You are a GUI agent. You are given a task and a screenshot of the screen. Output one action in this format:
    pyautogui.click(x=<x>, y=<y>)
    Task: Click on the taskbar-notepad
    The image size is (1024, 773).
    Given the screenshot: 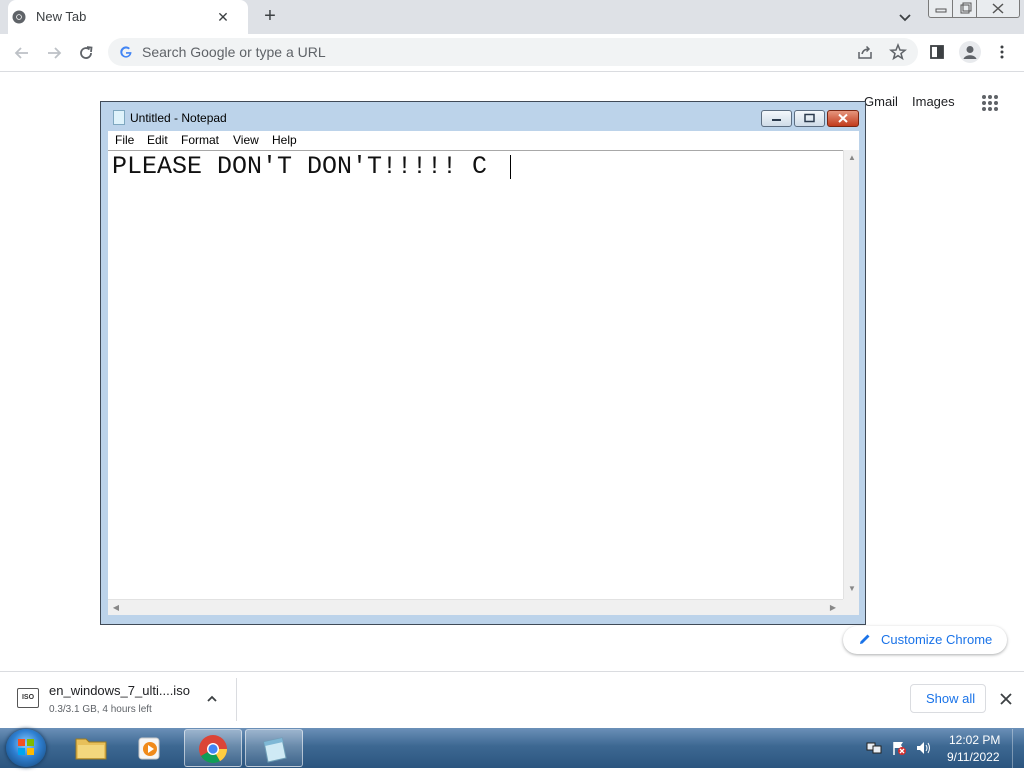 What is the action you would take?
    pyautogui.click(x=274, y=748)
    